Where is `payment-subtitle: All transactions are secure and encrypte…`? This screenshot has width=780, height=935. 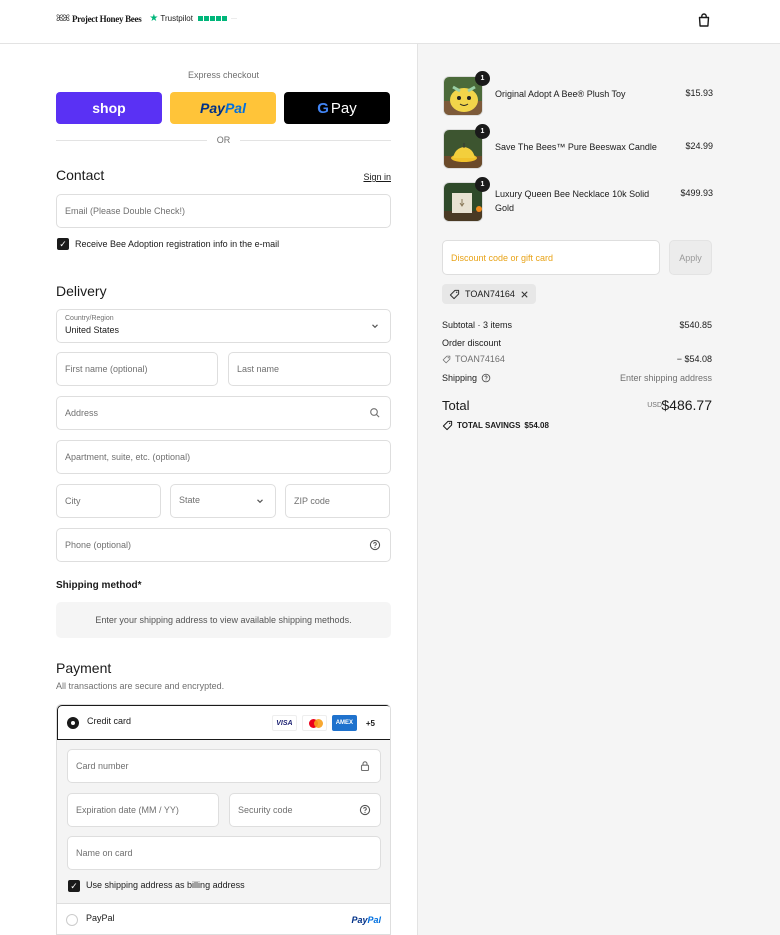
payment-subtitle: All transactions are secure and encrypte… is located at coordinates (140, 686).